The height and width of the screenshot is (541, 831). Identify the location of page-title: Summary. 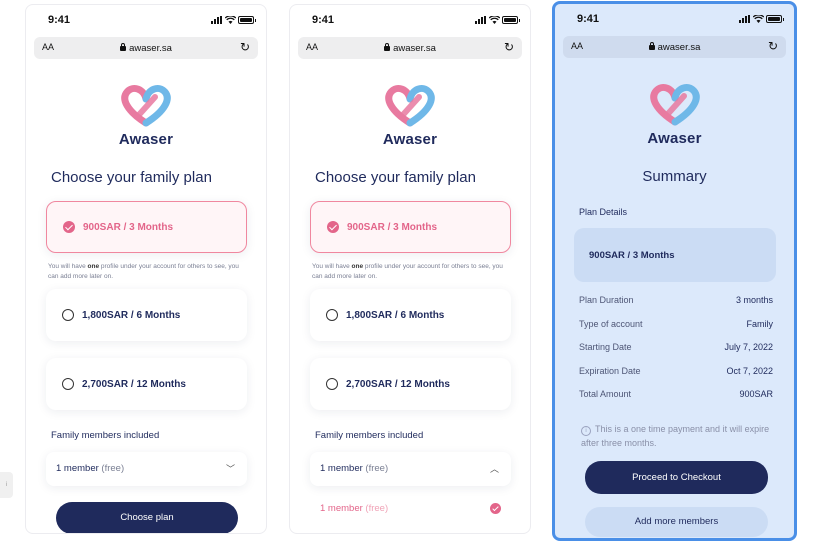
(674, 176).